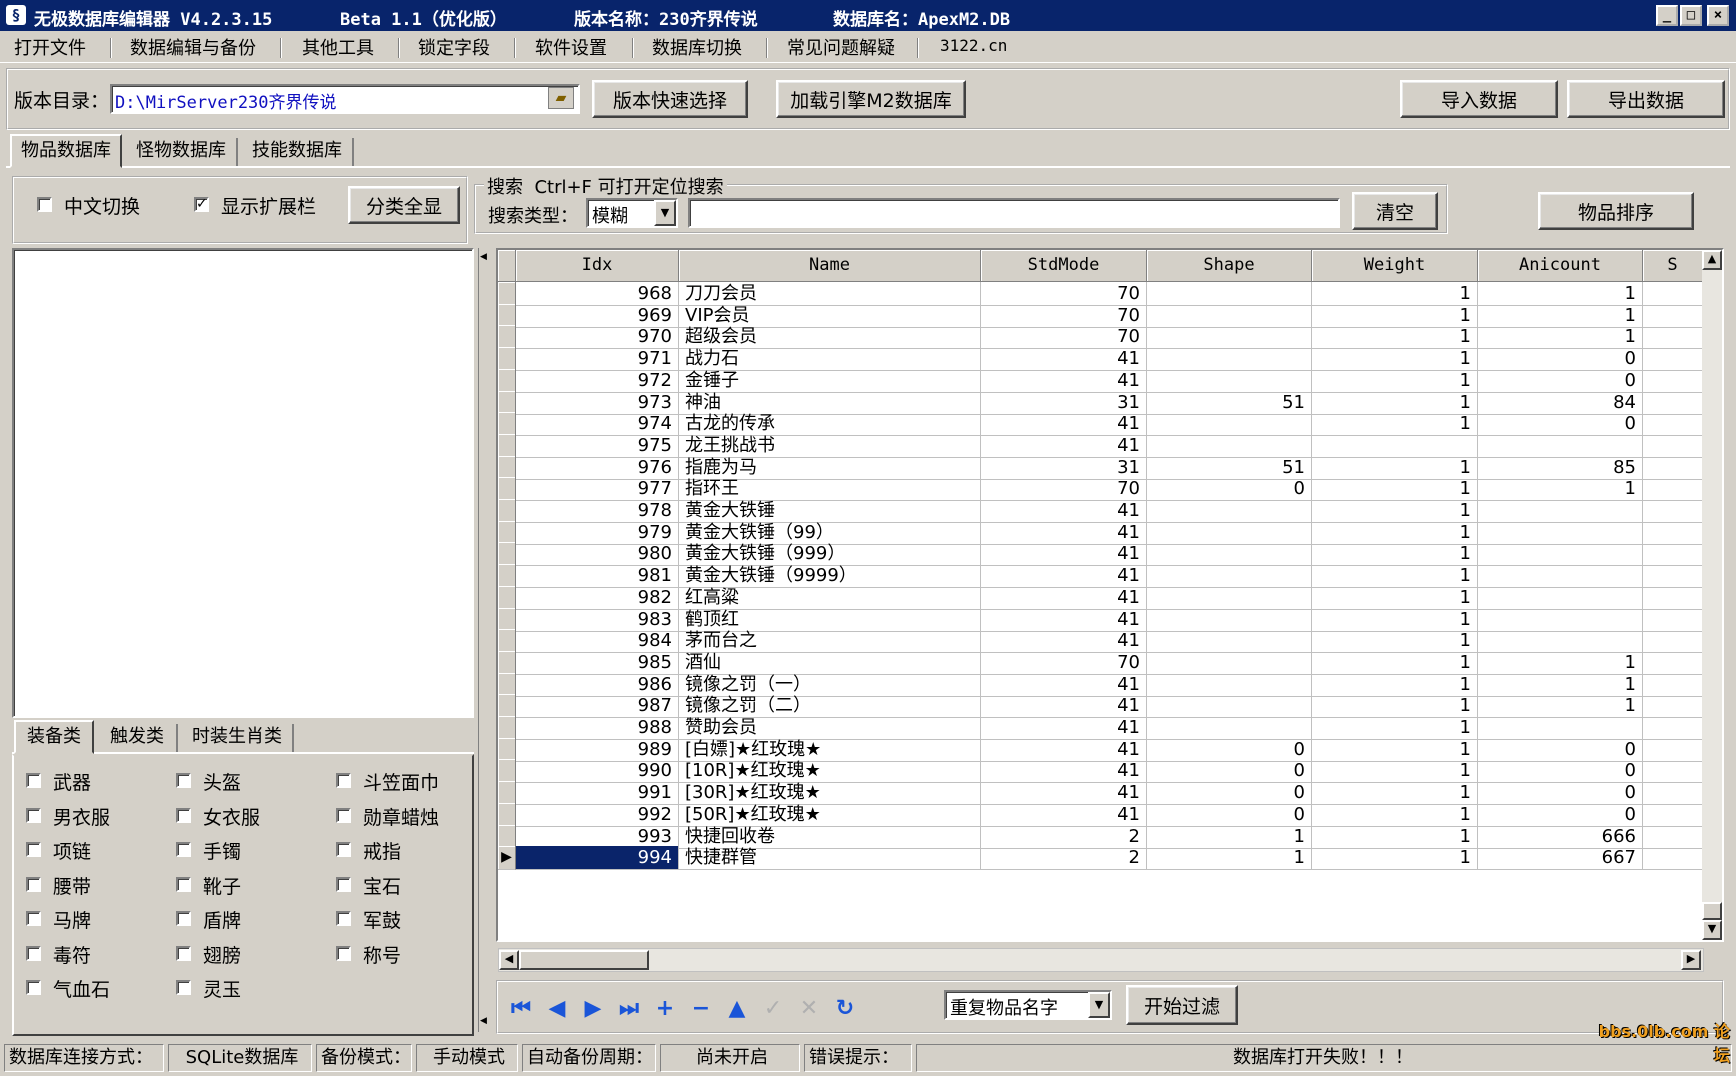 The height and width of the screenshot is (1076, 1736). What do you see at coordinates (830, 337) in the screenshot?
I see `table-cell: 超级会员` at bounding box center [830, 337].